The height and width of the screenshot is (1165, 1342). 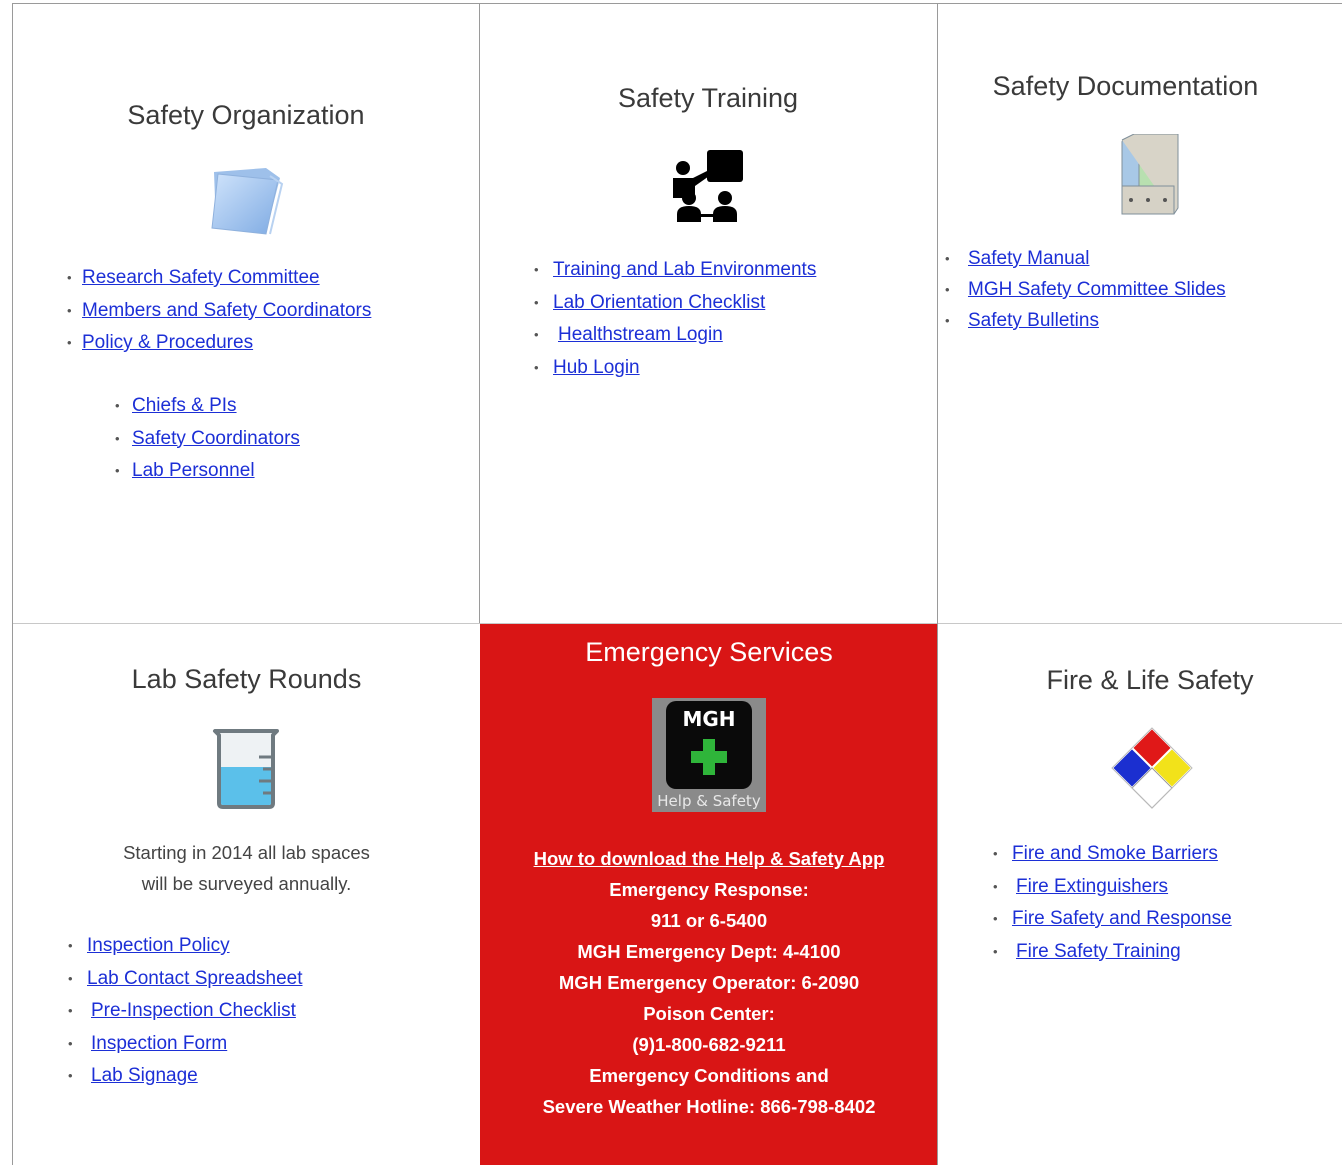 I want to click on app-logo-mgh: MGH, so click(x=709, y=719).